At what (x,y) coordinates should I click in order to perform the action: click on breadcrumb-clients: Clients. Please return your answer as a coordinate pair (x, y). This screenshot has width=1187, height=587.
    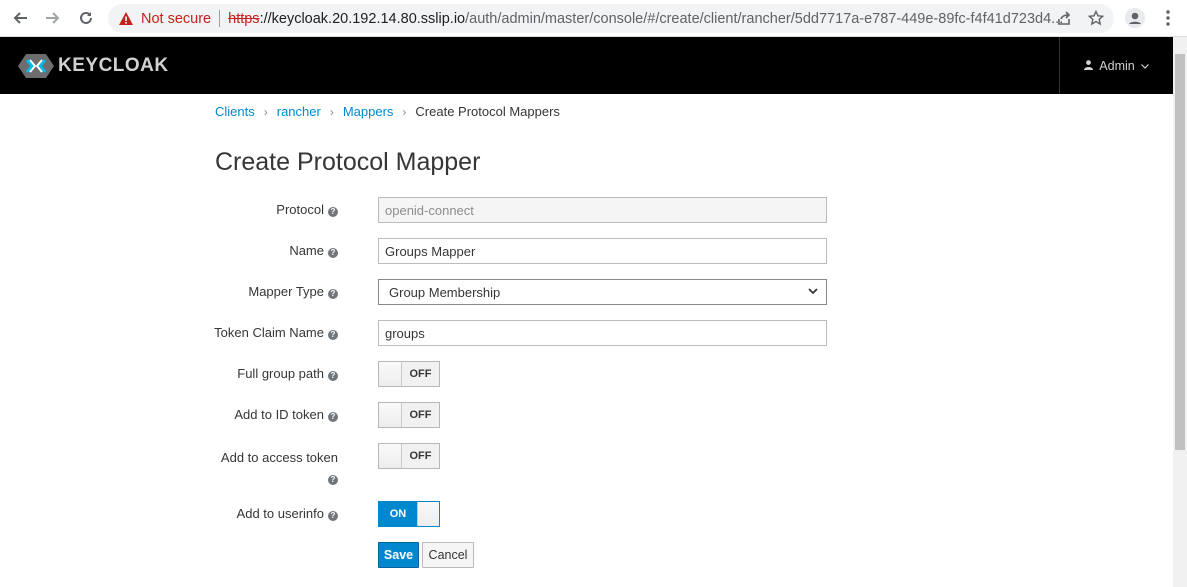
    Looking at the image, I should click on (235, 111).